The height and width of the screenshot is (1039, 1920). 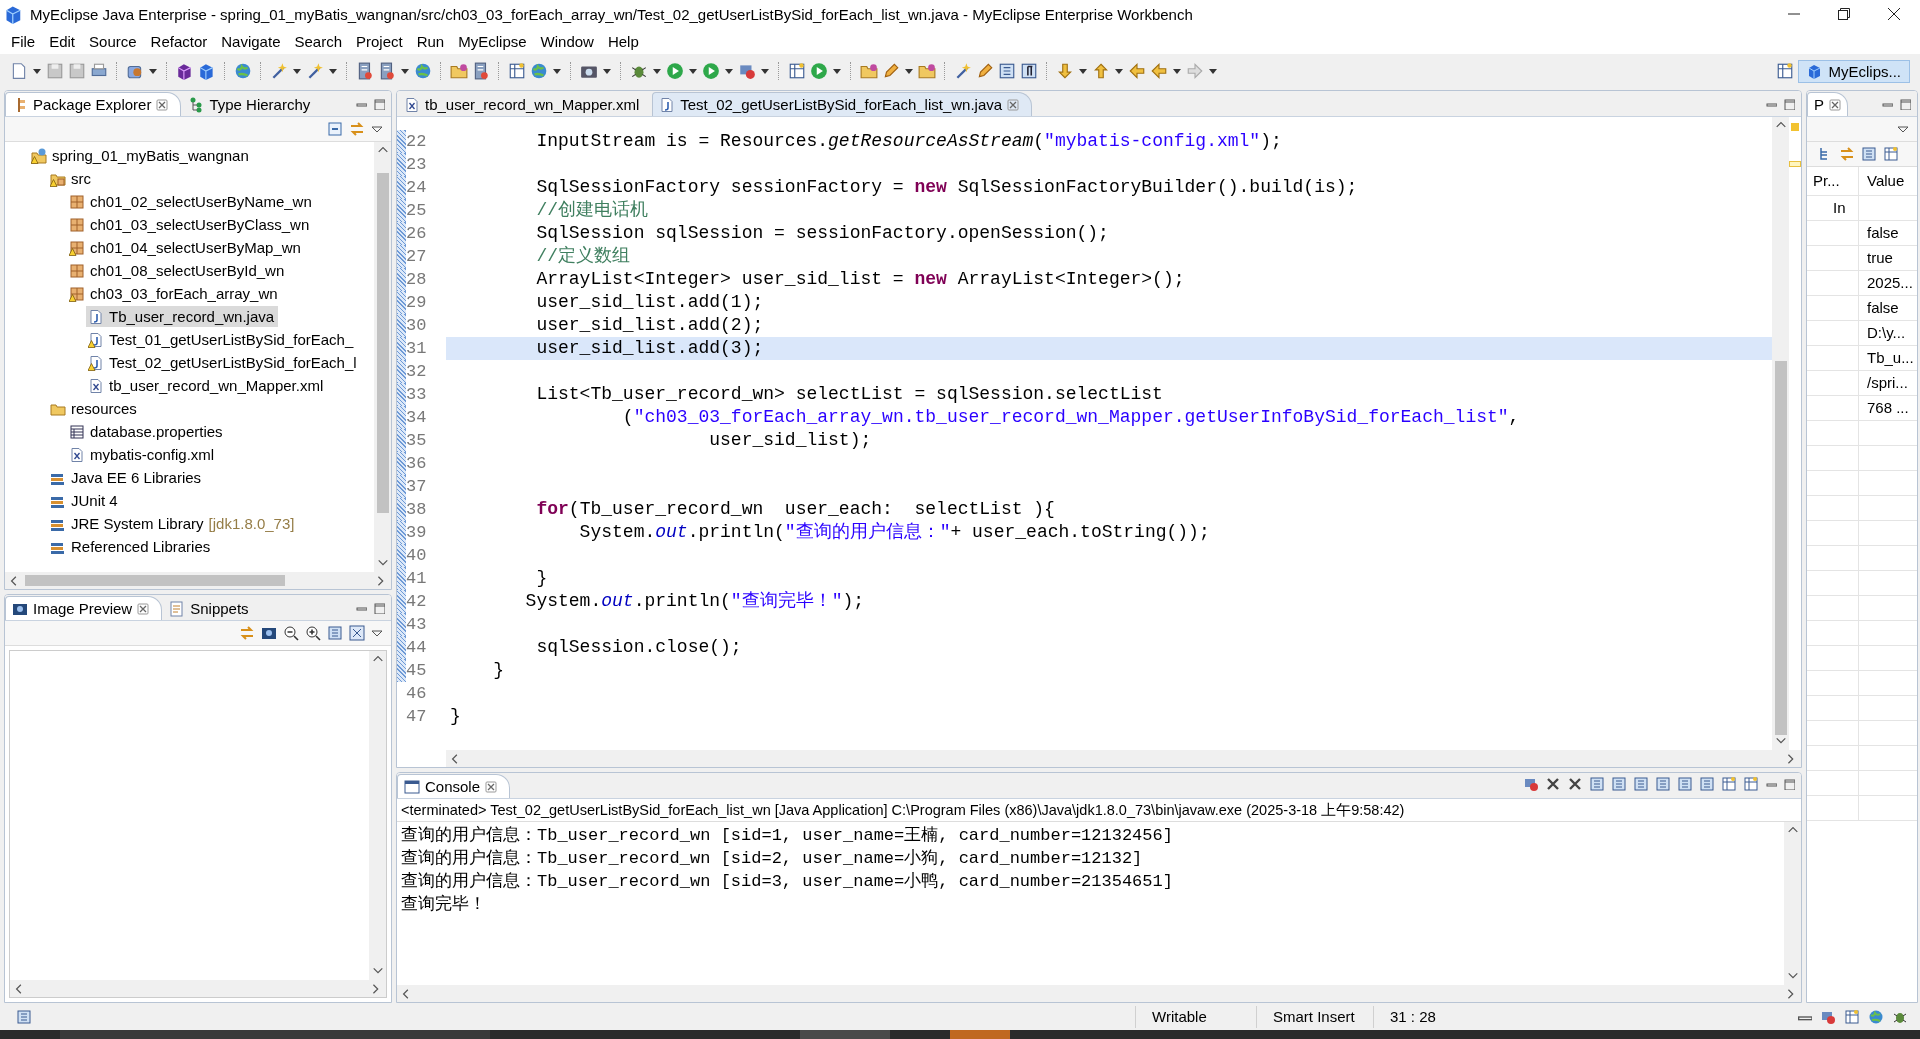 What do you see at coordinates (223, 362) in the screenshot?
I see `tree-item: Test_02_getUserListBySid_forEach_l` at bounding box center [223, 362].